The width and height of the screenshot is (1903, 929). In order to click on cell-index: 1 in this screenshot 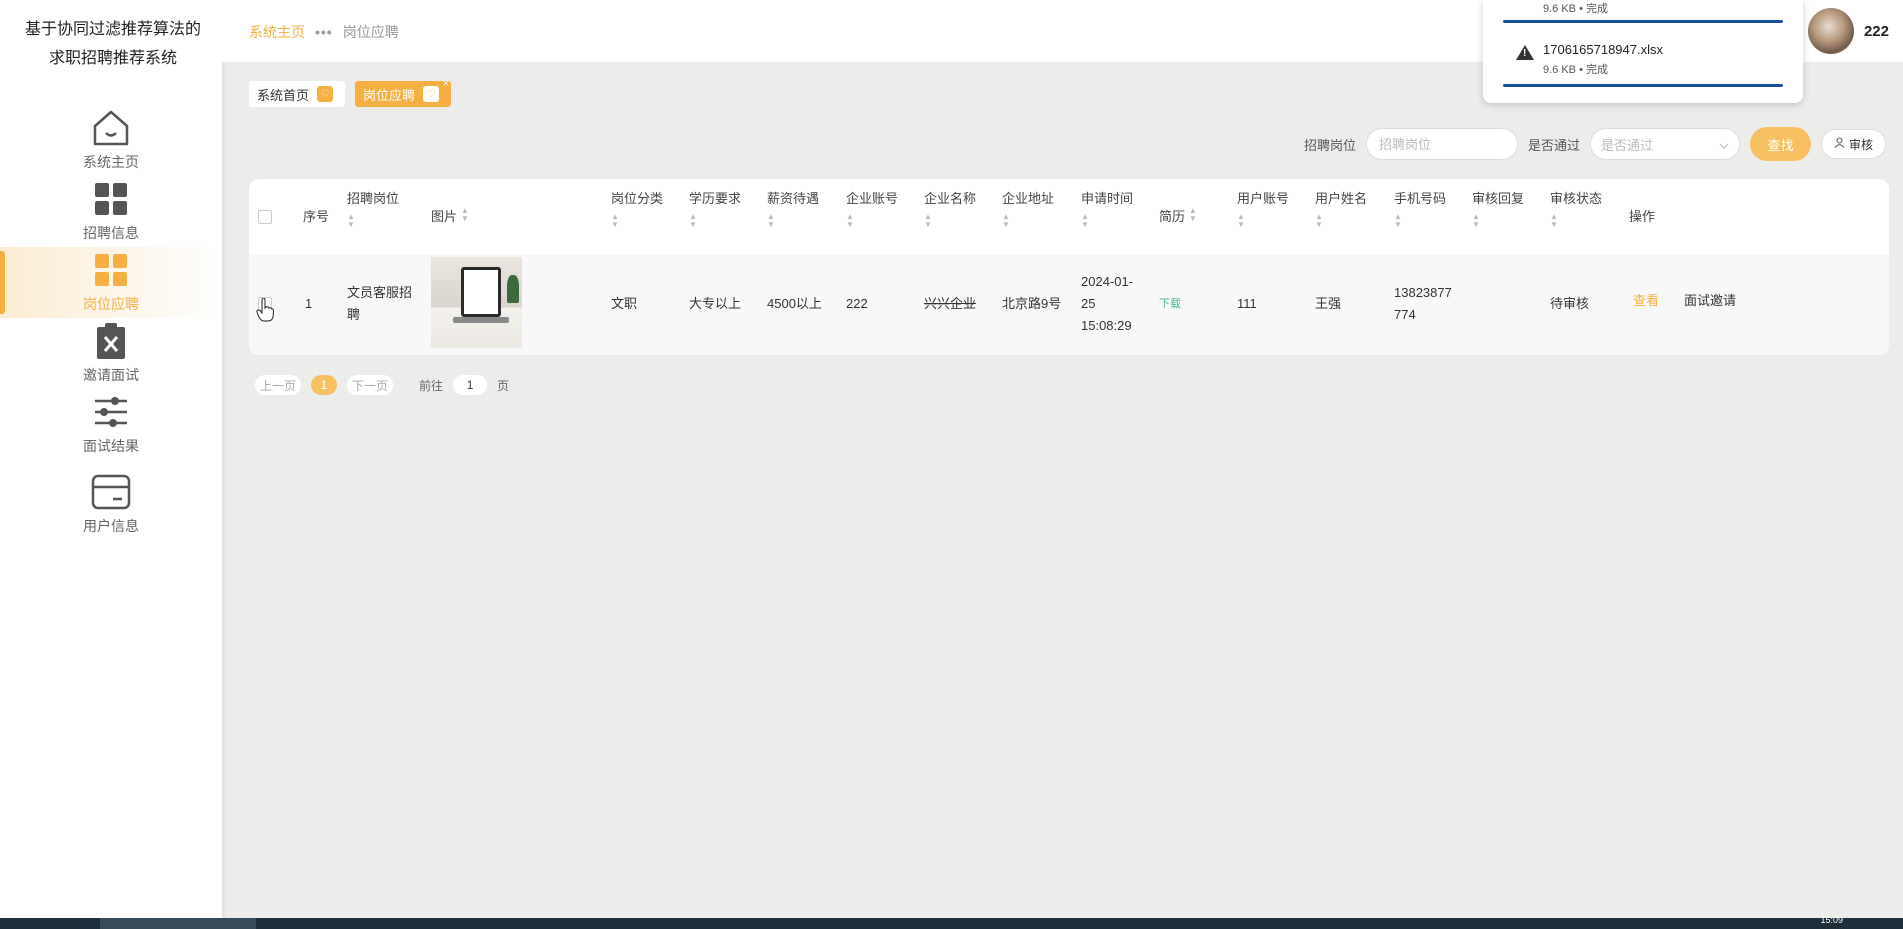, I will do `click(309, 303)`.